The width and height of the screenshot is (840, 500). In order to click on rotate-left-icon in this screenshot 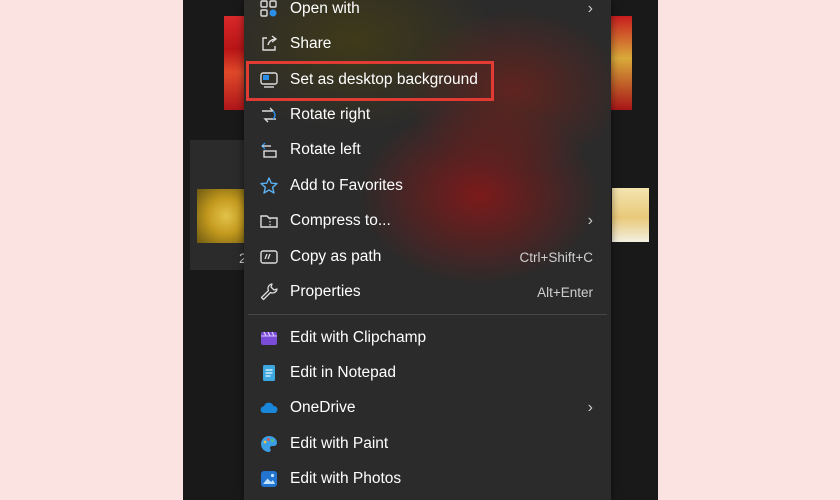, I will do `click(269, 150)`.